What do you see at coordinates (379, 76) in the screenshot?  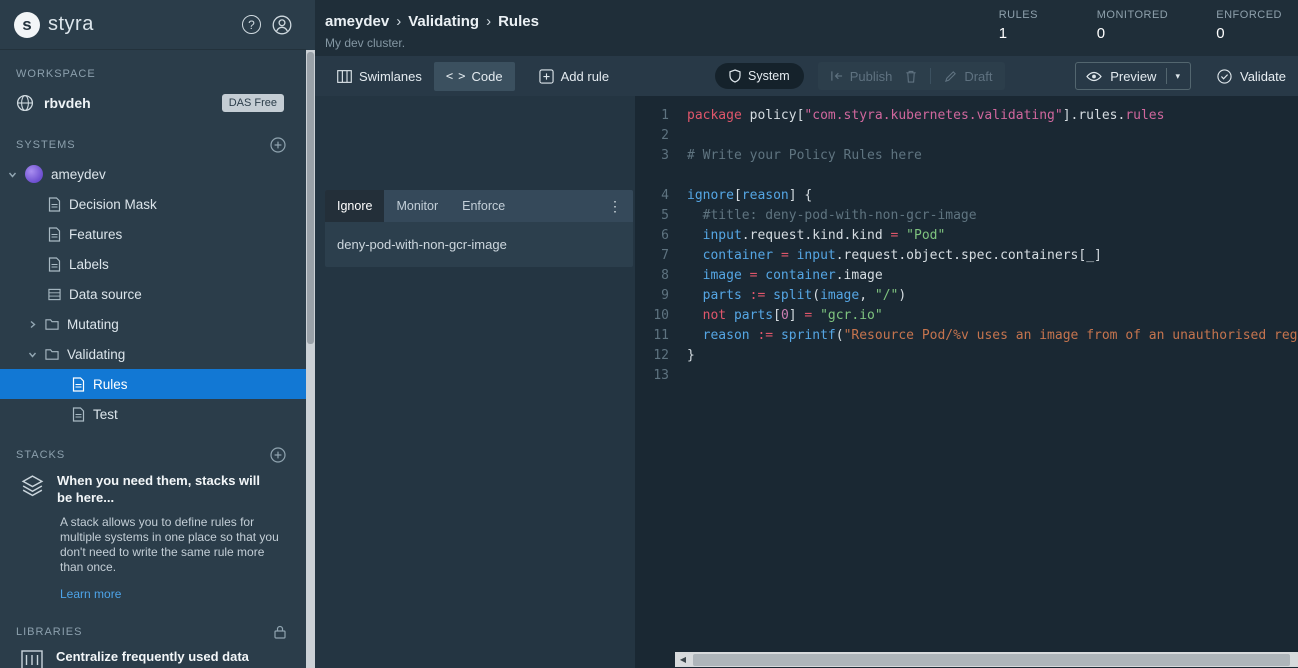 I see `swimlanes-button: Swimlanes` at bounding box center [379, 76].